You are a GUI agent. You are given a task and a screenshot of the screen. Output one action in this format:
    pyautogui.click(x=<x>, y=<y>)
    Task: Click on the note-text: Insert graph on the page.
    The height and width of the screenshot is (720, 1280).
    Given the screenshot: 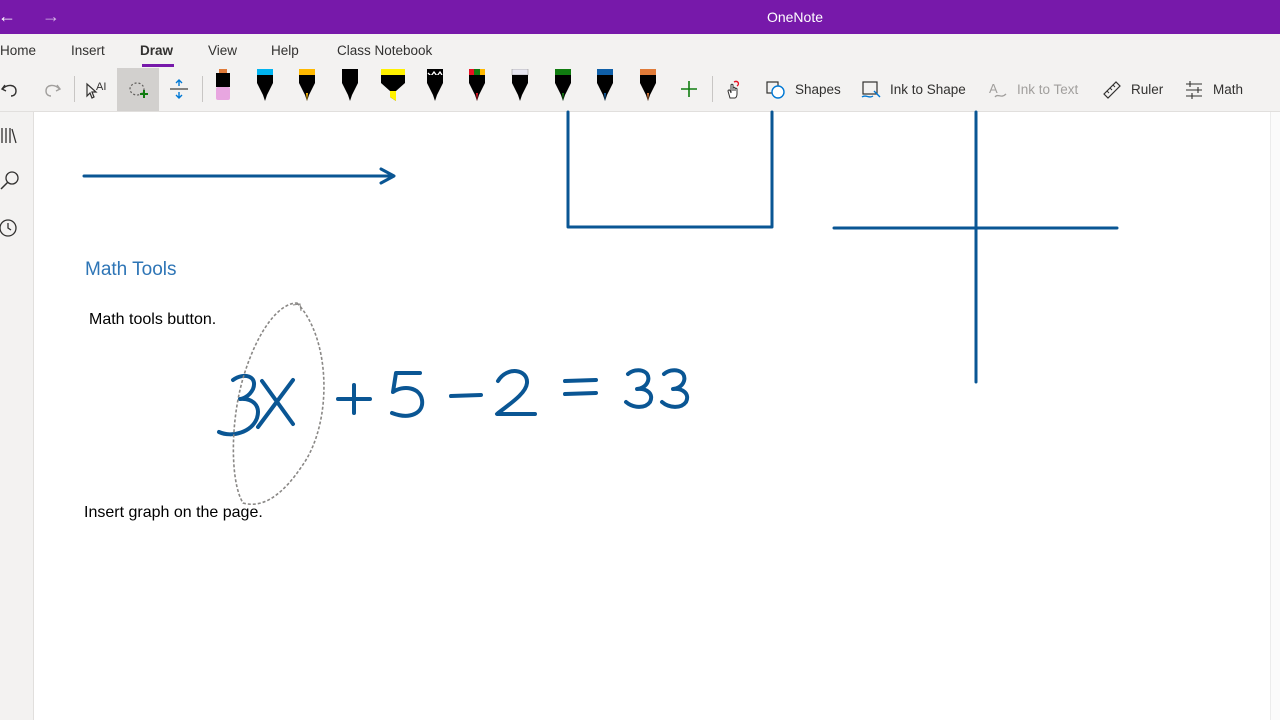 What is the action you would take?
    pyautogui.click(x=173, y=513)
    